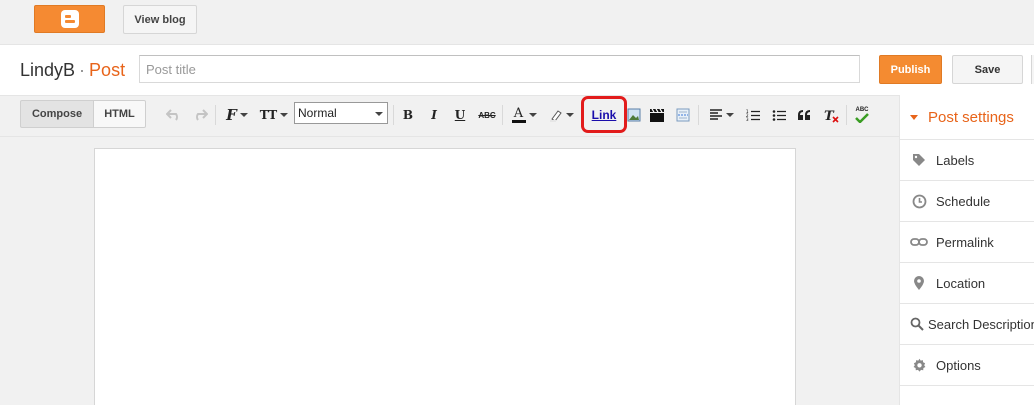 This screenshot has height=405, width=1034. What do you see at coordinates (919, 365) in the screenshot?
I see `gear-icon` at bounding box center [919, 365].